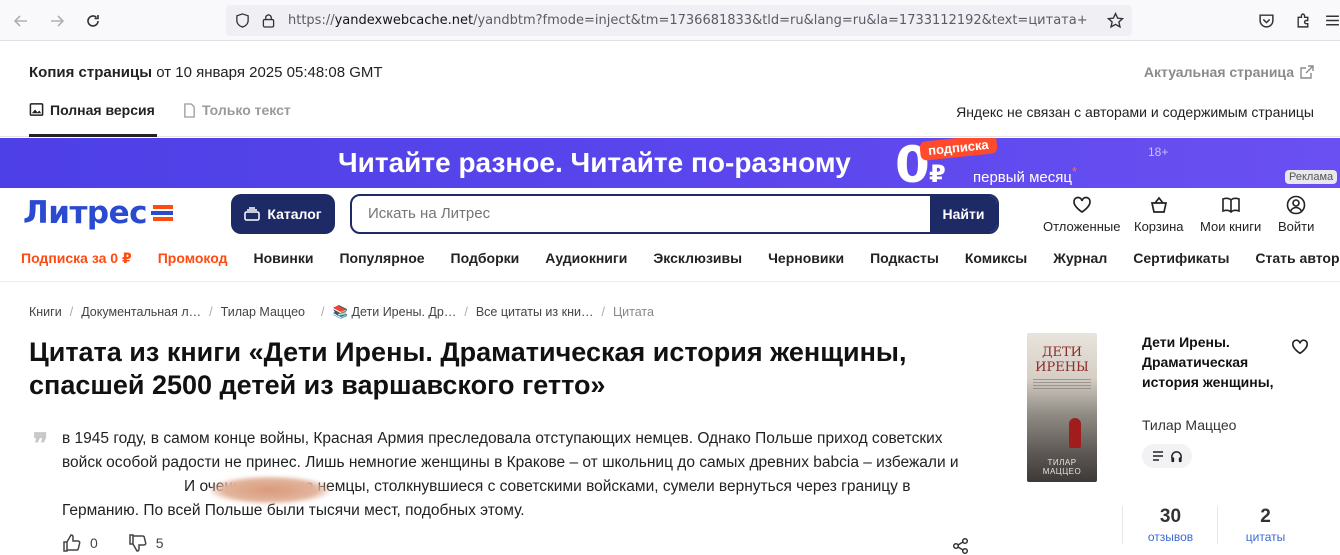 This screenshot has width=1340, height=555. Describe the element at coordinates (99, 213) in the screenshot. I see `litres-logo: Литрес` at that location.